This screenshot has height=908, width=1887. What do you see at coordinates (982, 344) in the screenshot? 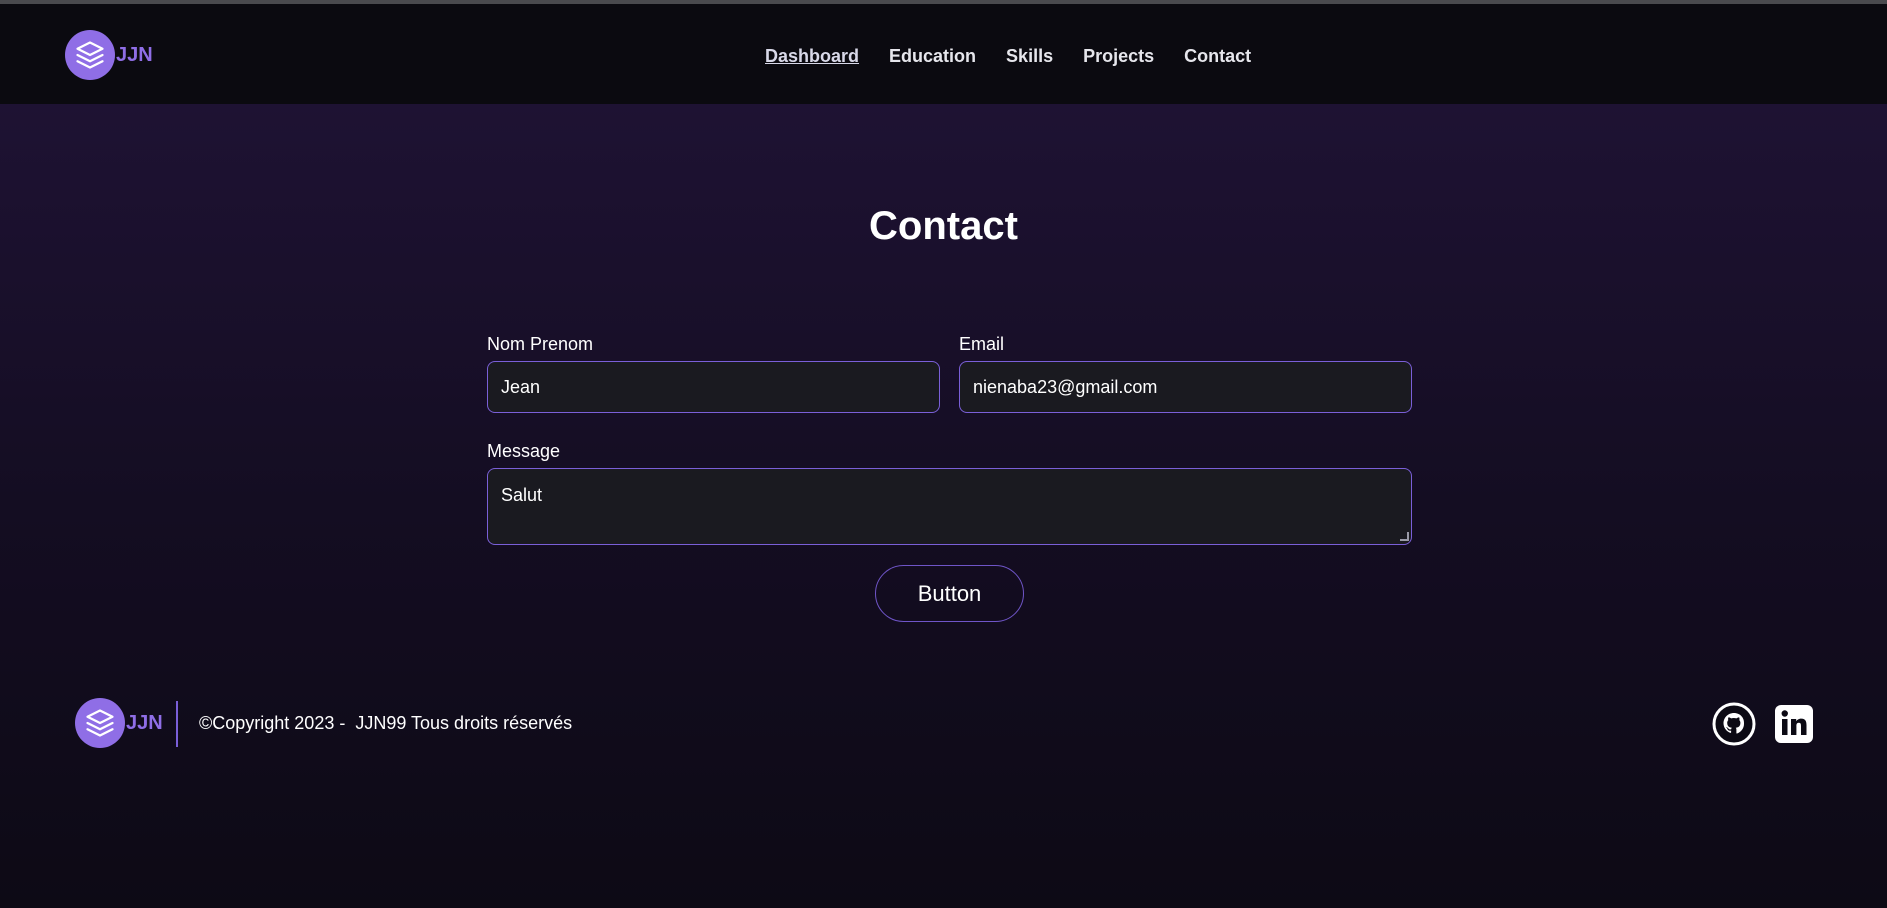
I see `email-label: Email` at bounding box center [982, 344].